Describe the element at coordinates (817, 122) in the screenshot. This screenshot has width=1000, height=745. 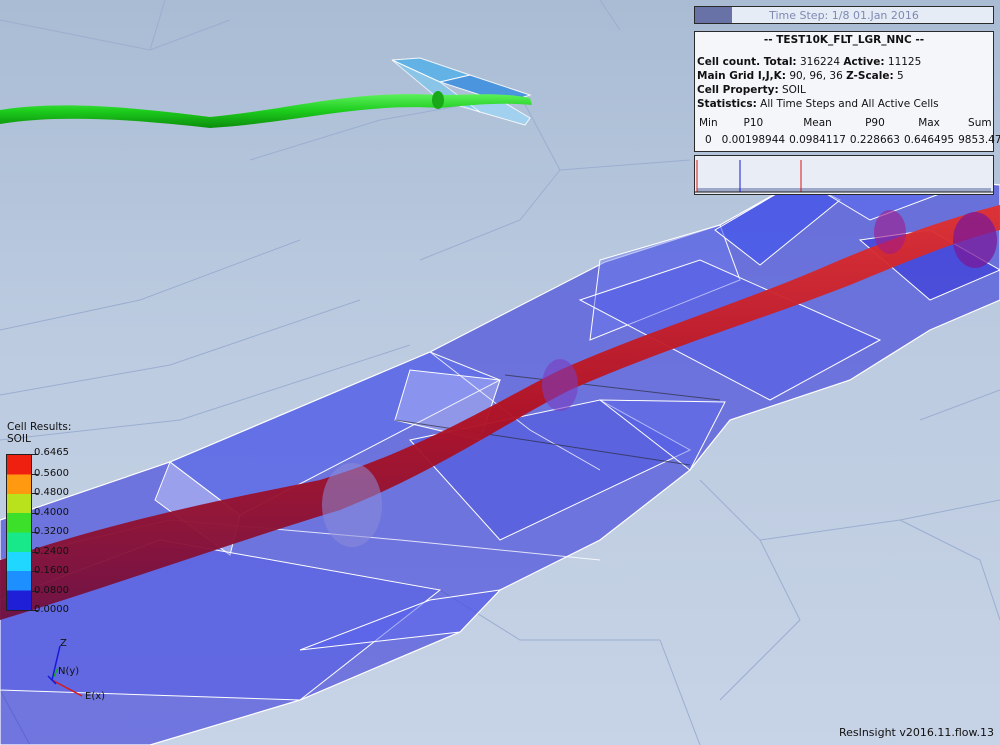
I see `stats-header-mean: Mean` at that location.